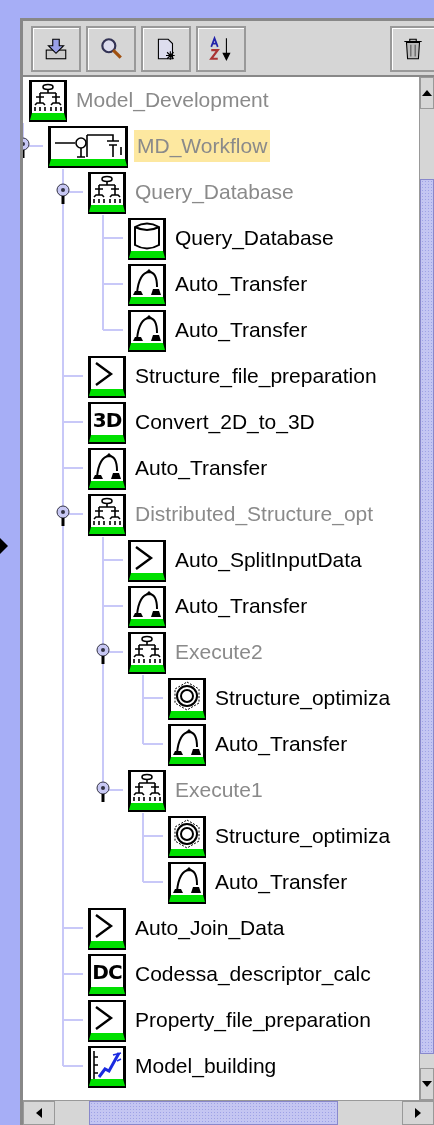  What do you see at coordinates (426, 588) in the screenshot?
I see `vertical-scrollbar` at bounding box center [426, 588].